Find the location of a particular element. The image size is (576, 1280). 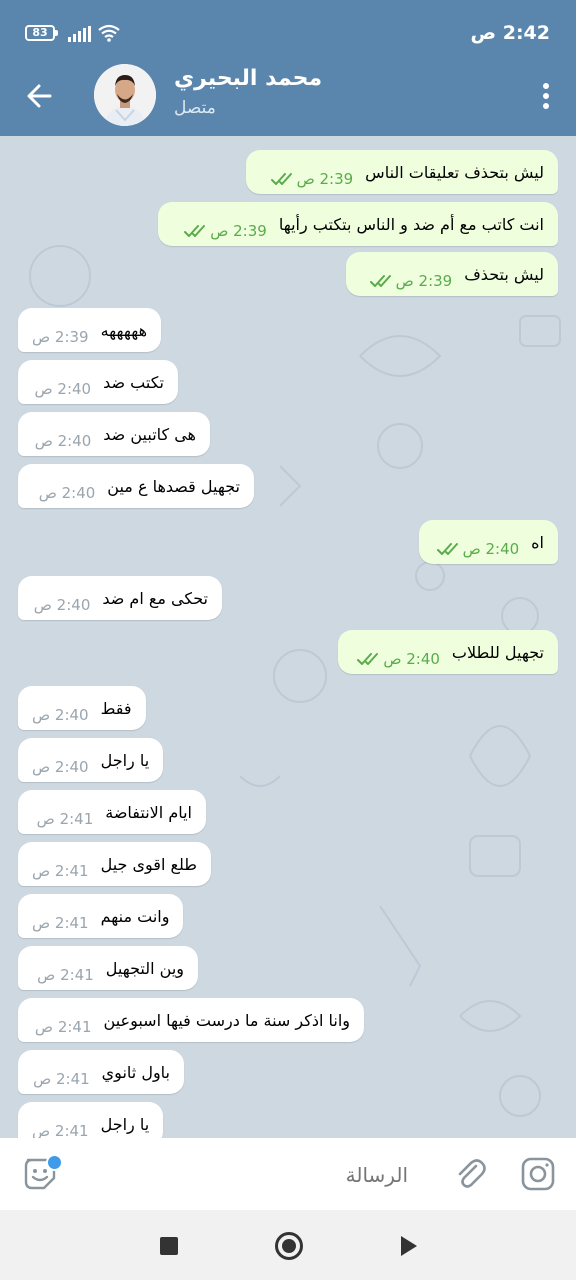

message-text: وانت منهم is located at coordinates (135, 916).